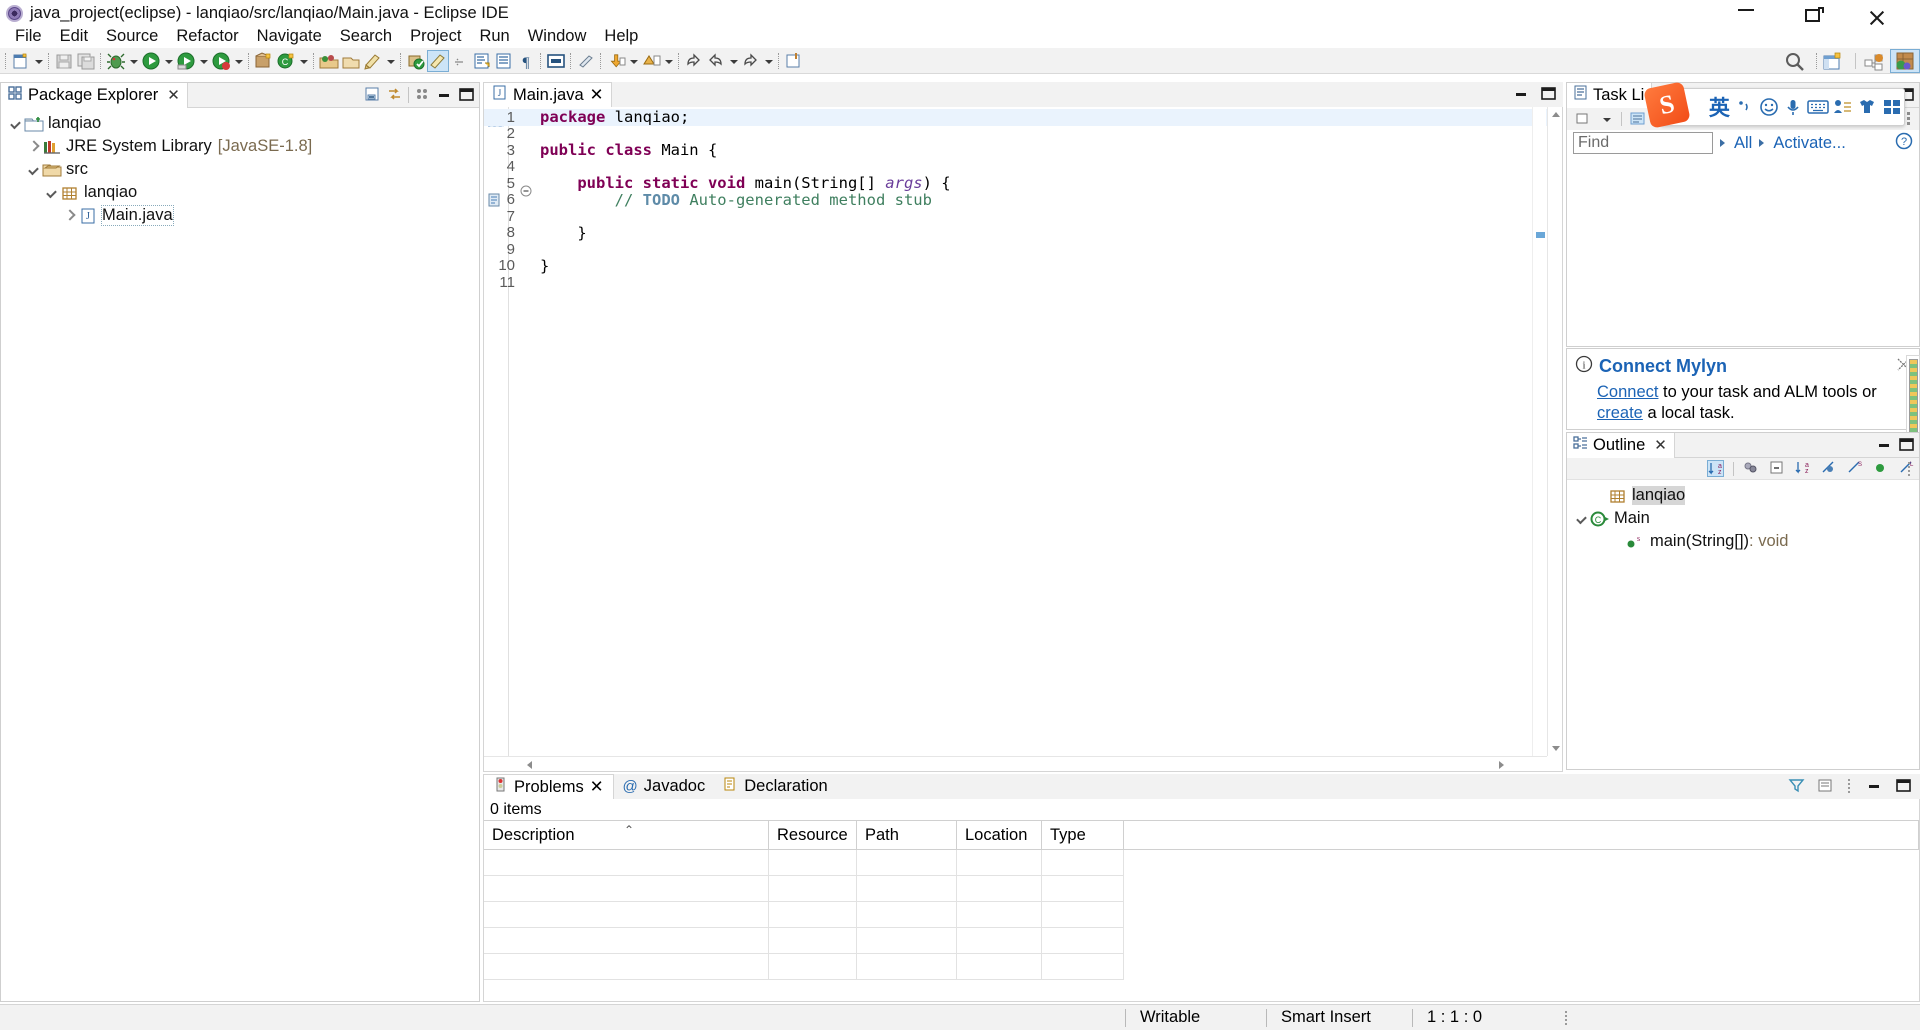  Describe the element at coordinates (633, 61) in the screenshot. I see `next-annotation-dropdown-icon` at that location.